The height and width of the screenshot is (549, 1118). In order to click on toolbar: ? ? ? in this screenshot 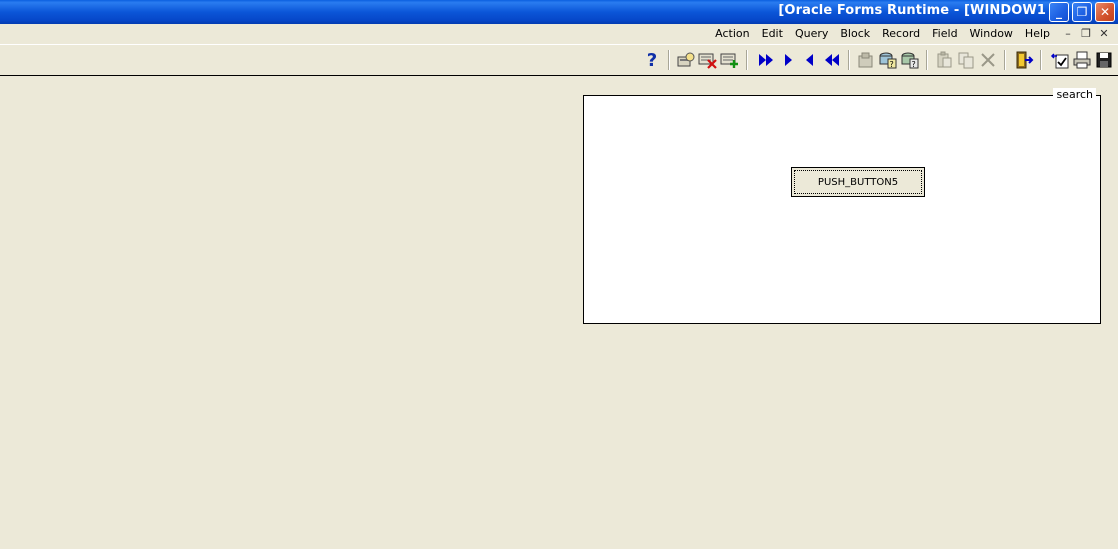, I will do `click(559, 60)`.